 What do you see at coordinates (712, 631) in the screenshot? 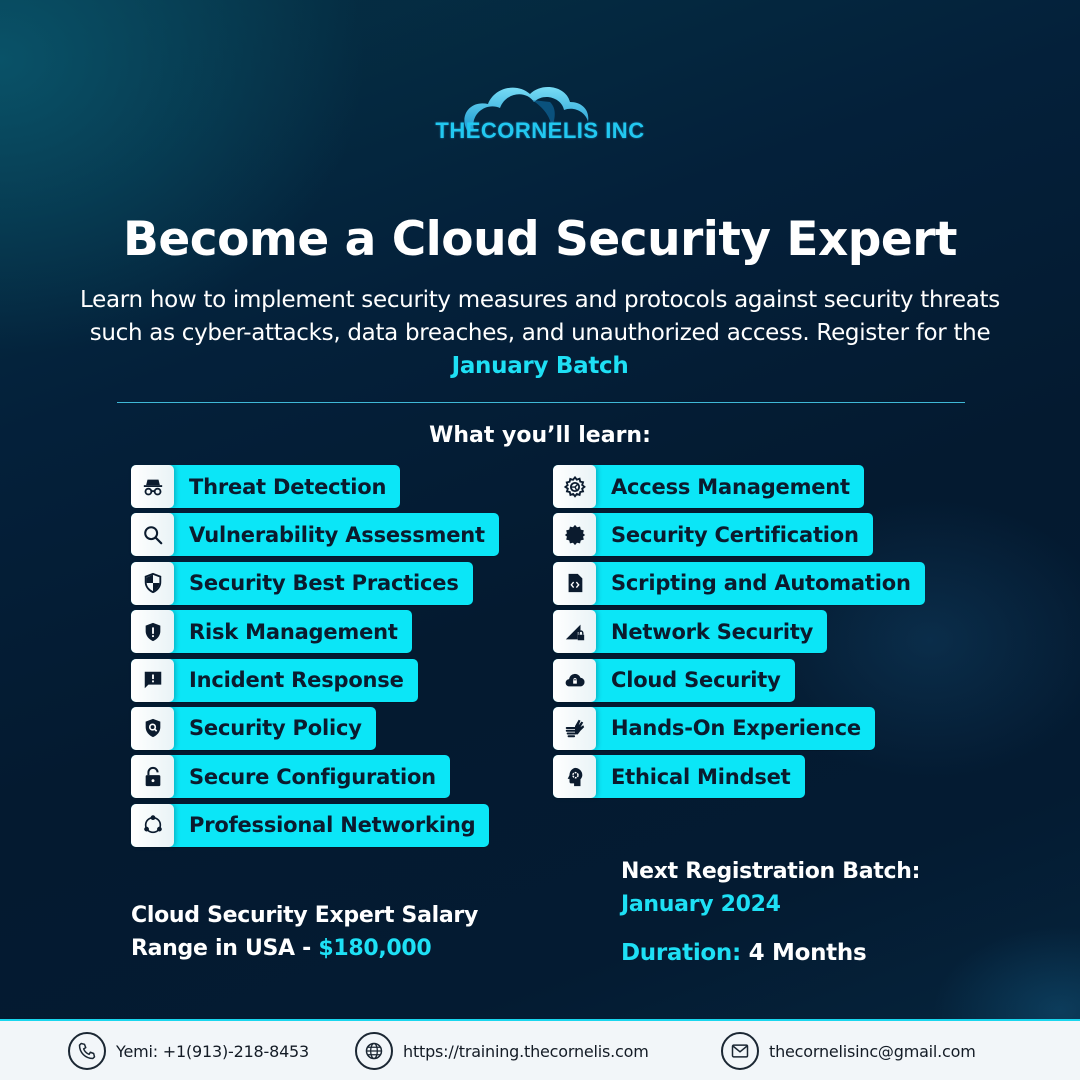
I see `list-item-label: Network Security` at bounding box center [712, 631].